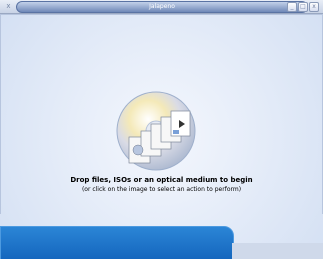 The width and height of the screenshot is (323, 259). What do you see at coordinates (303, 7) in the screenshot?
I see `maximize-button: □` at bounding box center [303, 7].